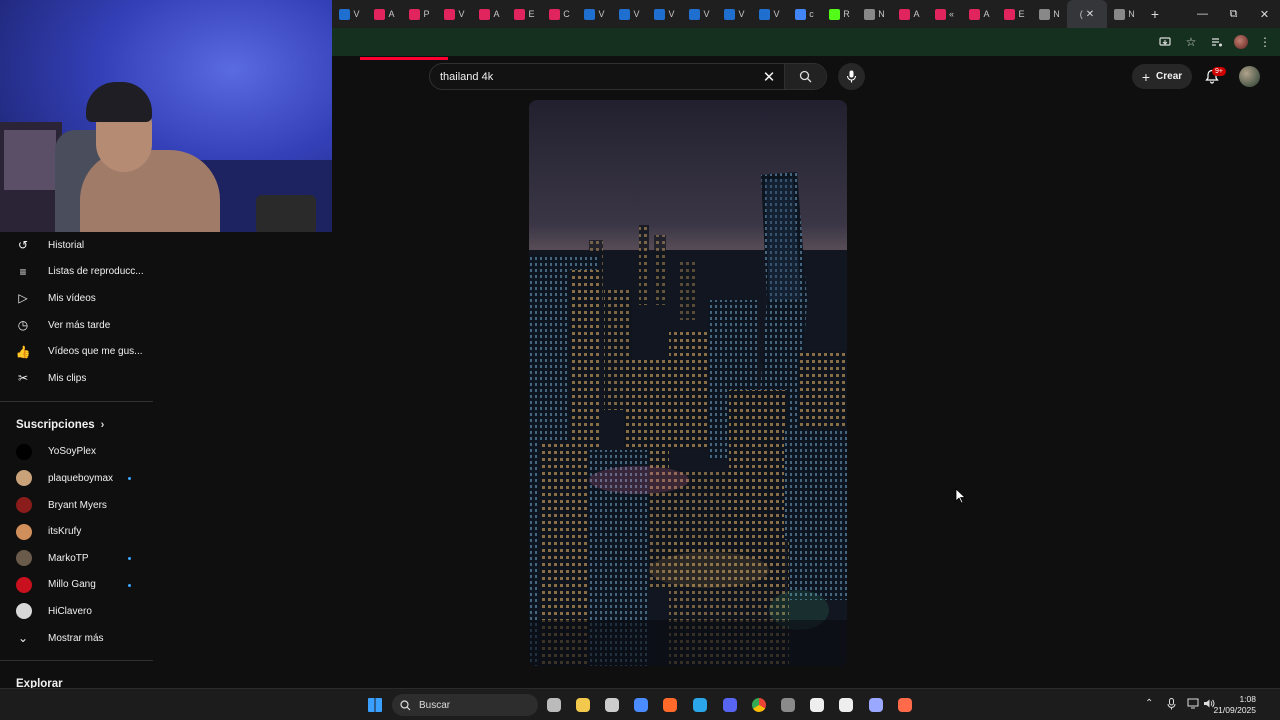 This screenshot has height=720, width=1280. I want to click on clear-search-icon: ✕, so click(769, 77).